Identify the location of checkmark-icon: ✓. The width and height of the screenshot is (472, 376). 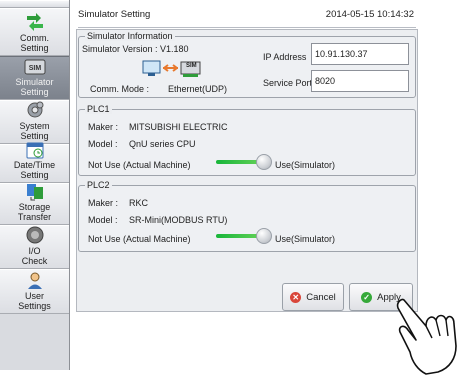
(367, 297).